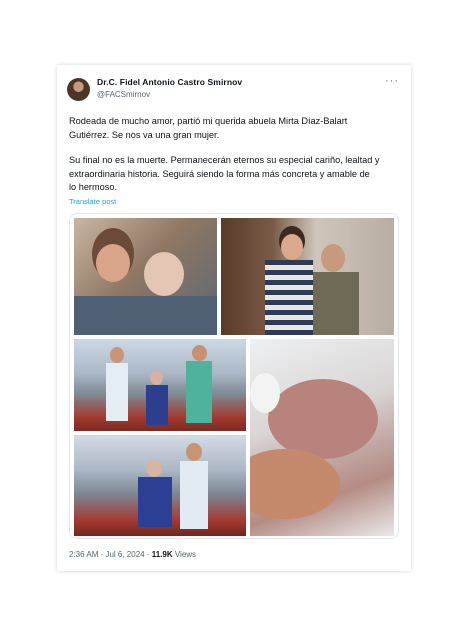 This screenshot has width=474, height=632. I want to click on post-metadata: 2:36 AM · Jul 6, 2024 · 11.9K Views, so click(132, 554).